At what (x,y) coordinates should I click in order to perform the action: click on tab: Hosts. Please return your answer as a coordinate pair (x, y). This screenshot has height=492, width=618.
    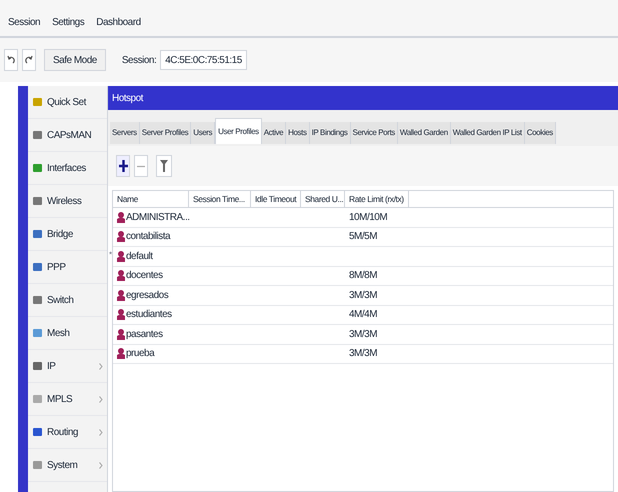
    Looking at the image, I should click on (298, 133).